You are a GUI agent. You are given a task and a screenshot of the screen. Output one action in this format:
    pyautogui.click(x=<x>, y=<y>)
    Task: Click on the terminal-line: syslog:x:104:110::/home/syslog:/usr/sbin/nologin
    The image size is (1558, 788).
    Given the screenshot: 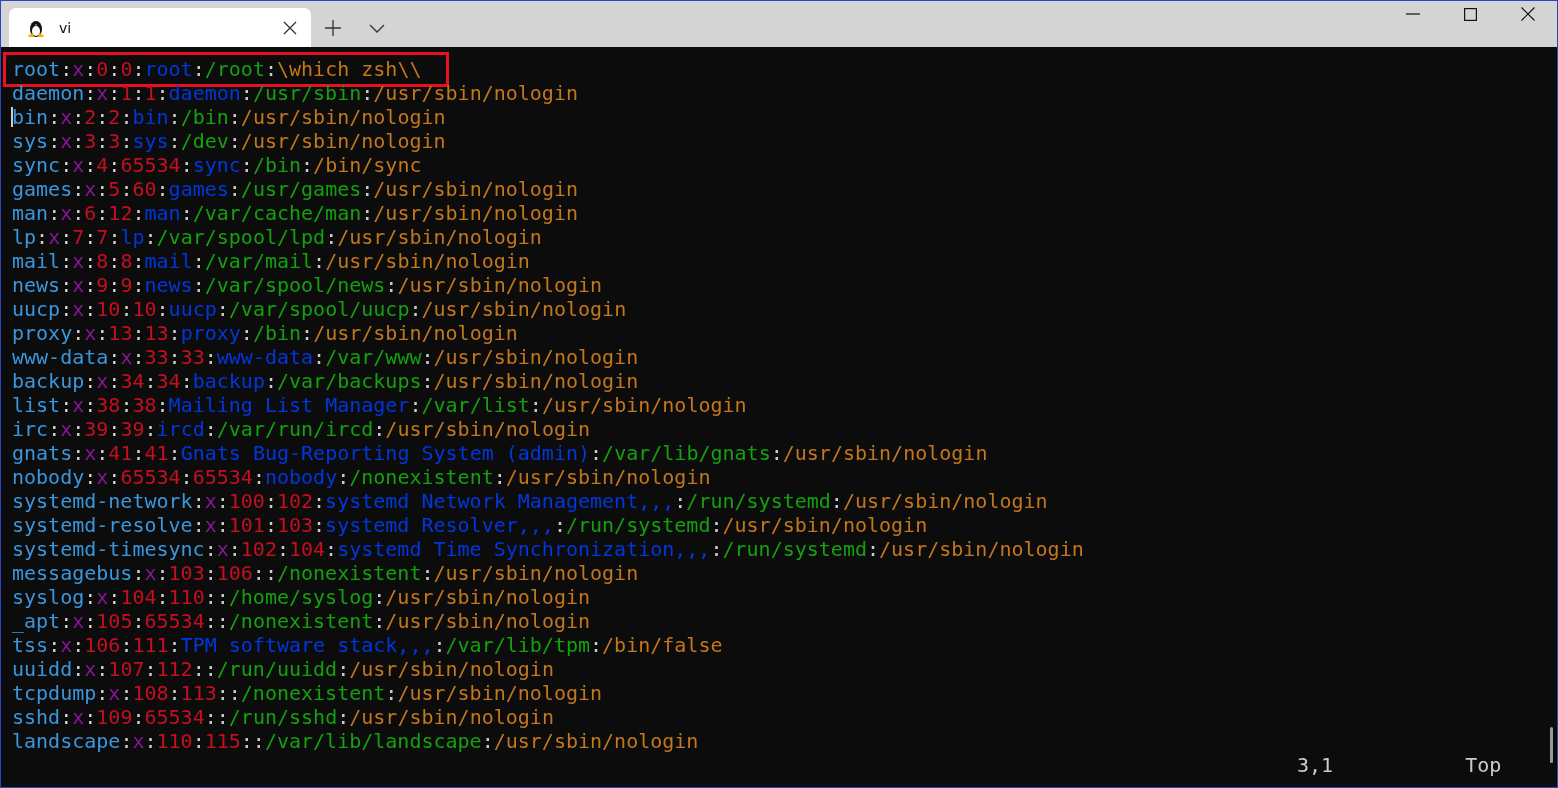 What is the action you would take?
    pyautogui.click(x=301, y=597)
    